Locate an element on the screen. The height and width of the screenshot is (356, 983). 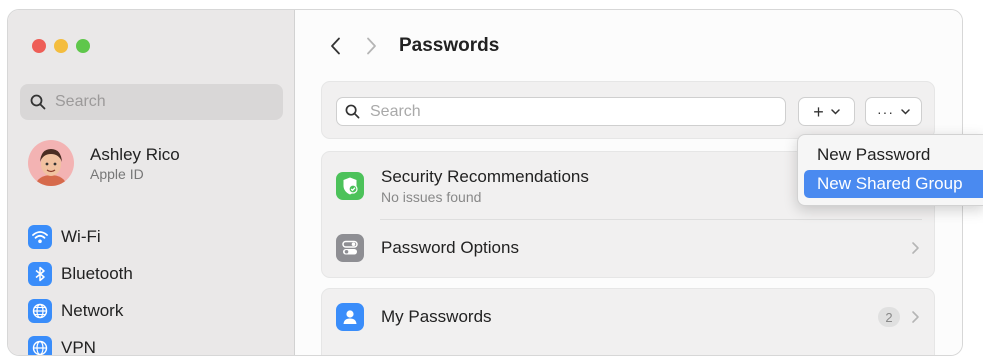
forward-button is located at coordinates (371, 46).